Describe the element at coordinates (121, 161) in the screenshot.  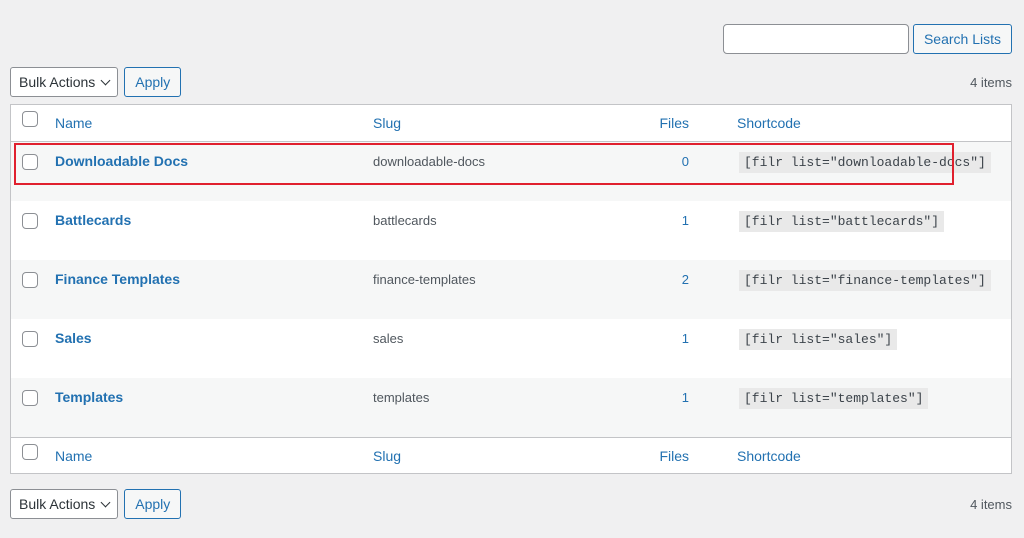
I see `list-name-link: Downloadable Docs` at that location.